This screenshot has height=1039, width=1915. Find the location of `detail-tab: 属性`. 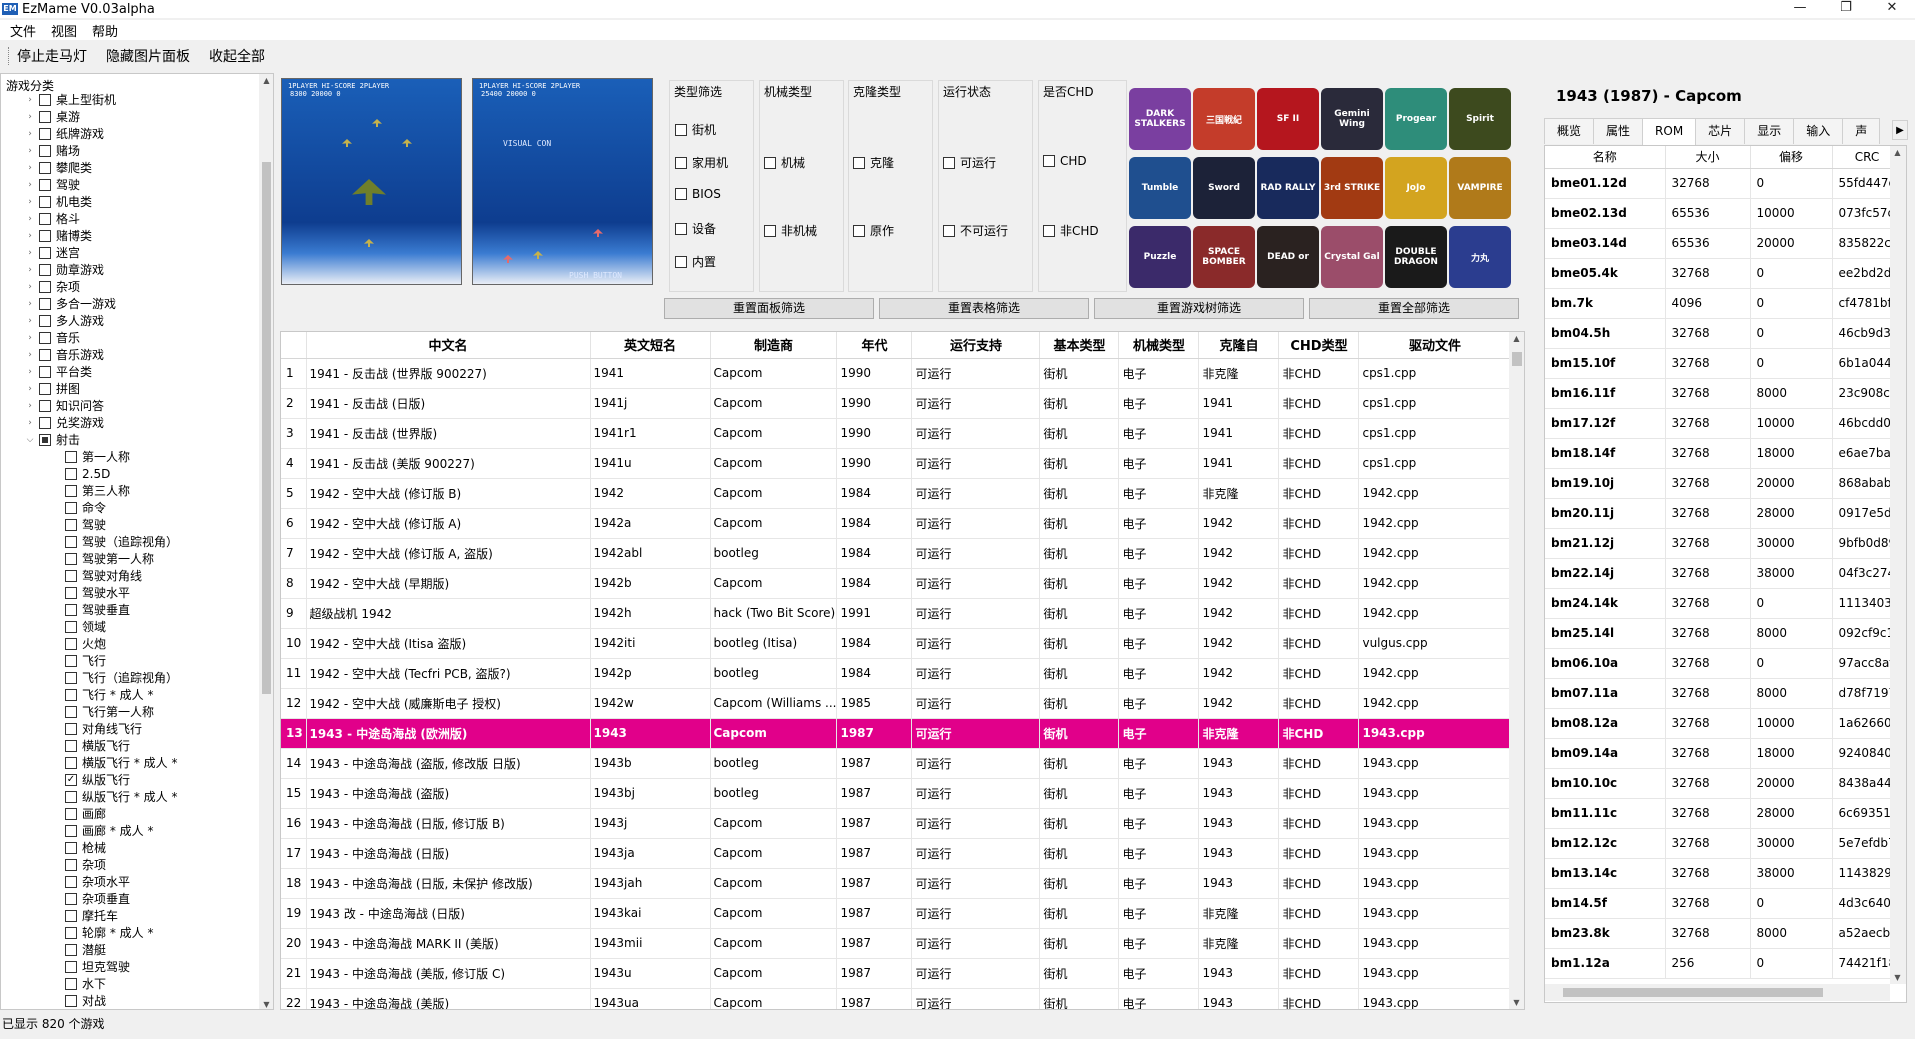

detail-tab: 属性 is located at coordinates (1618, 131).